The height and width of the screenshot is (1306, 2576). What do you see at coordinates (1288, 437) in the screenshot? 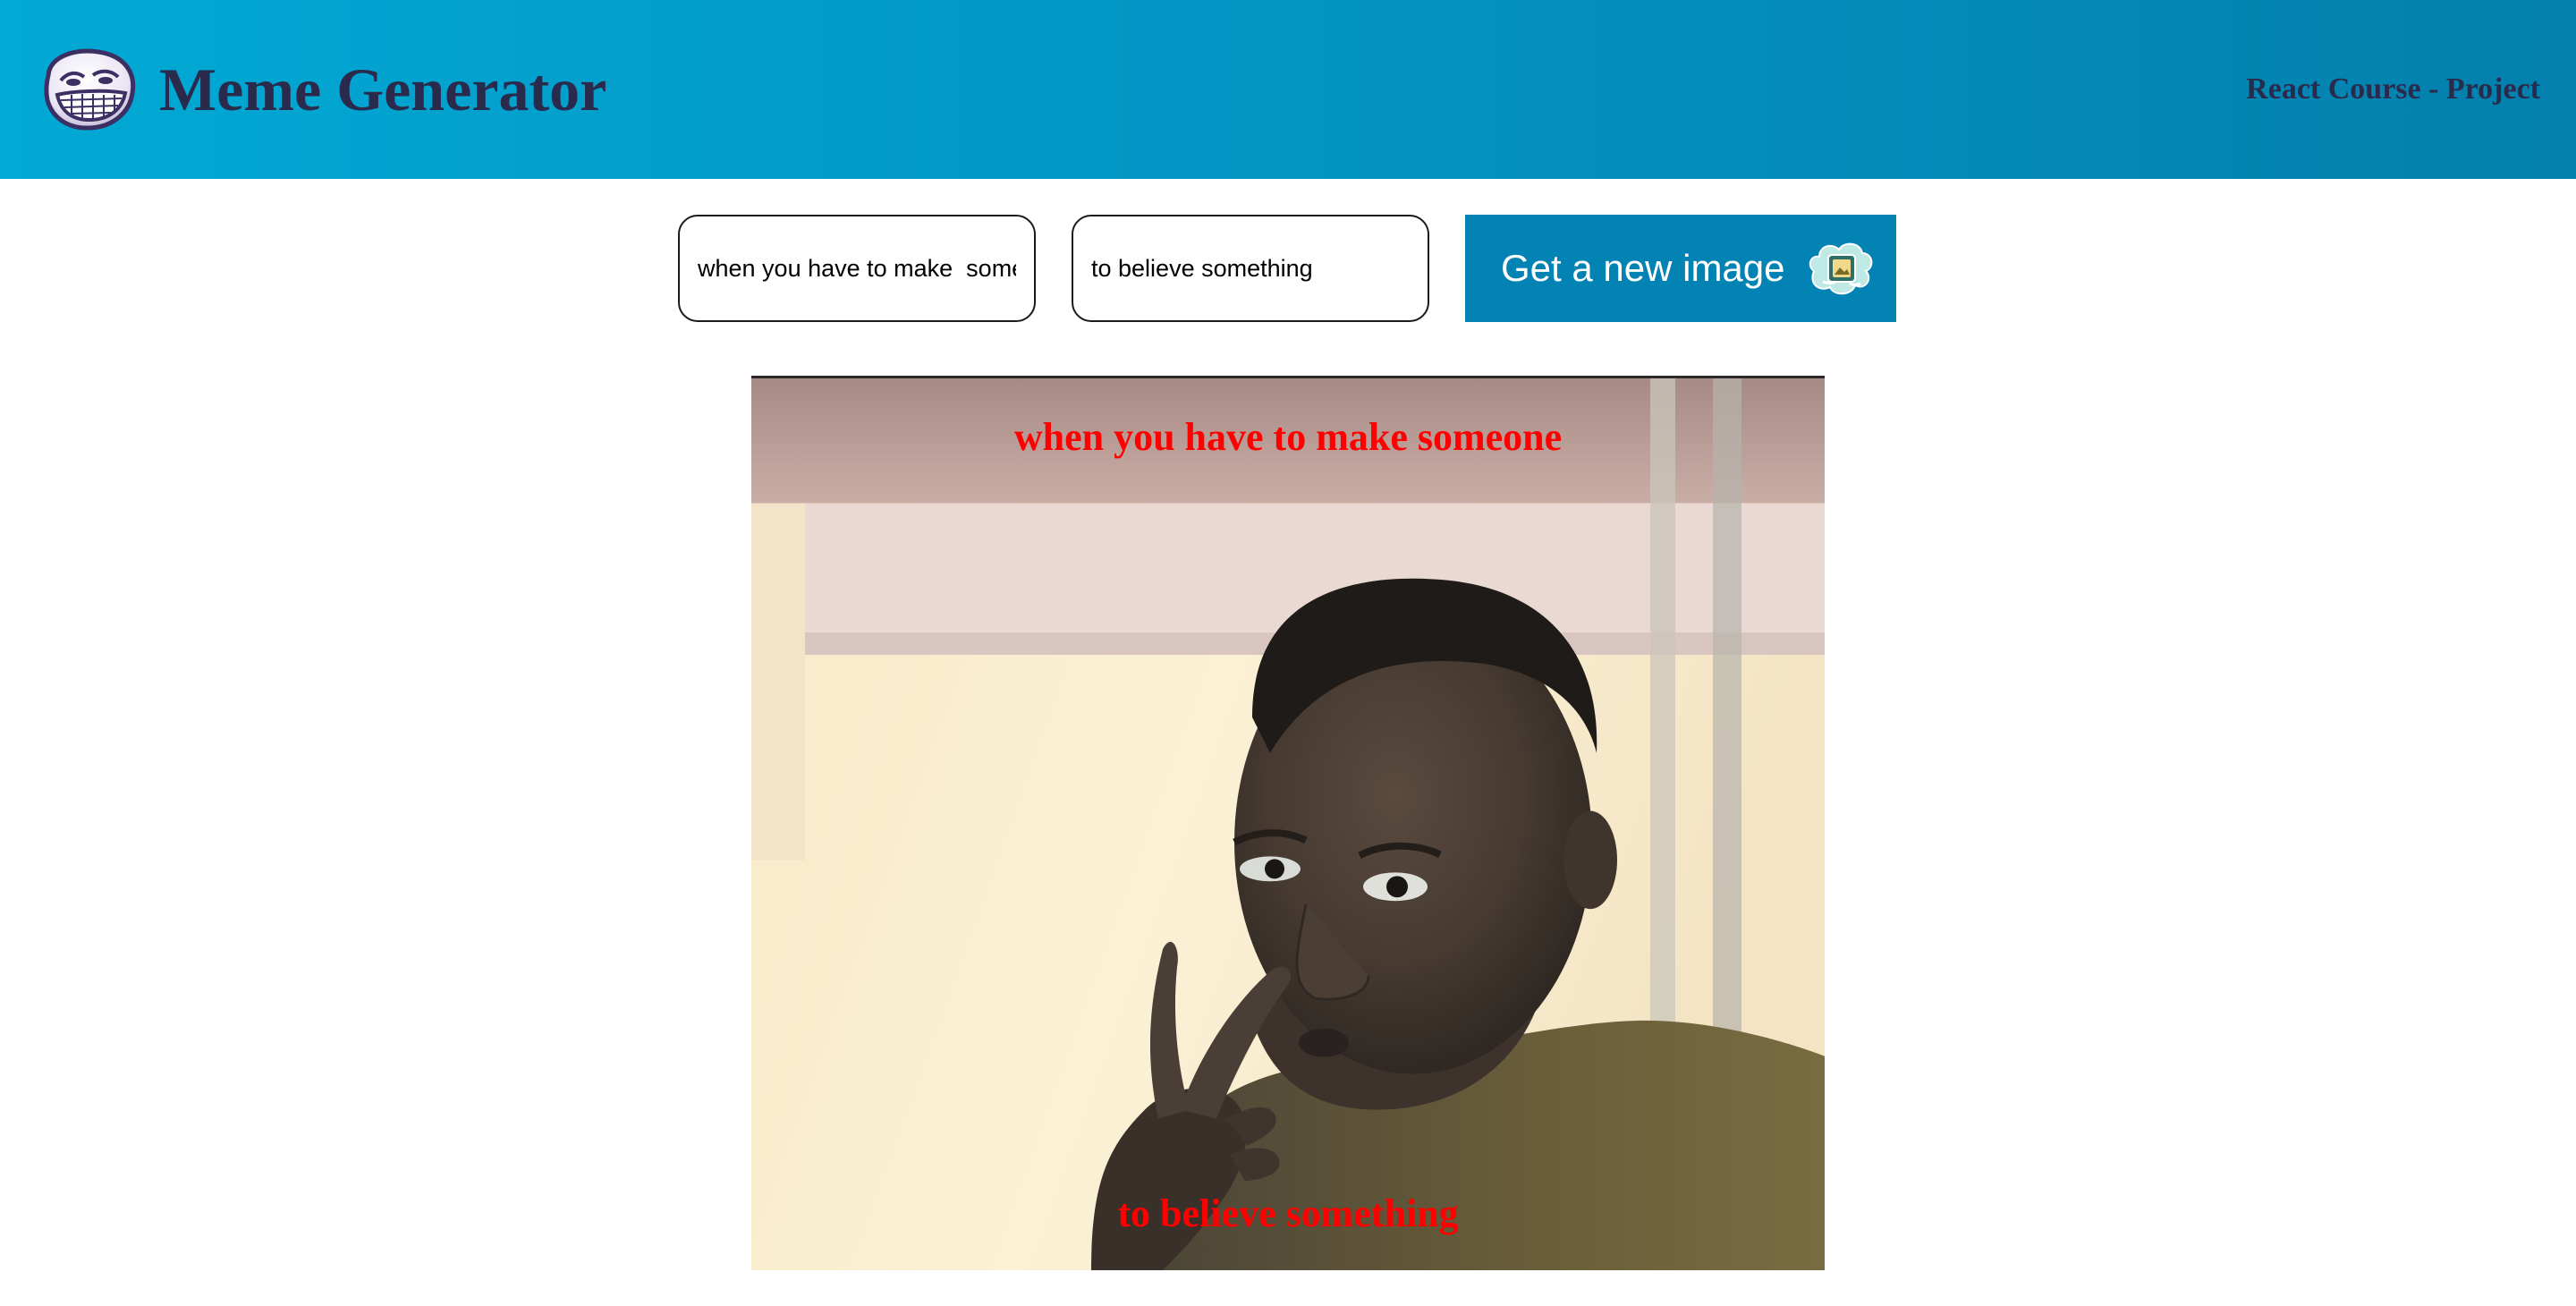
I see `meme-top-text: when you have to make someone` at bounding box center [1288, 437].